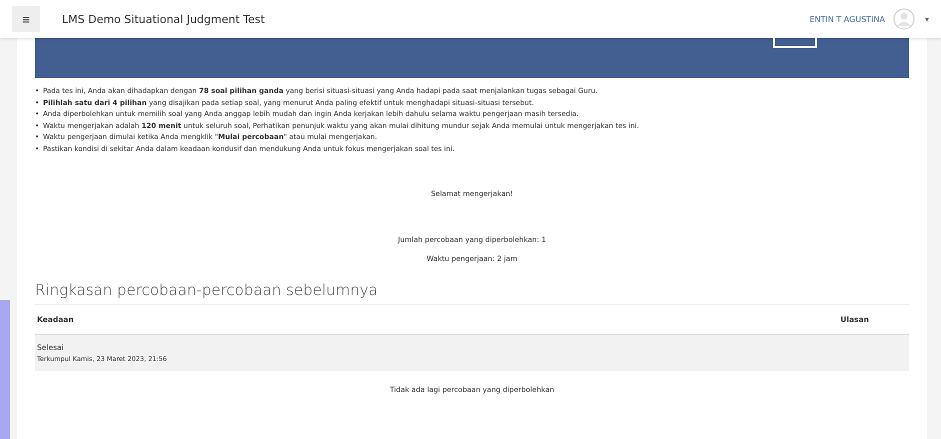 The height and width of the screenshot is (439, 941). Describe the element at coordinates (163, 19) in the screenshot. I see `site-title: LMS Demo Situational Judgment Test` at that location.